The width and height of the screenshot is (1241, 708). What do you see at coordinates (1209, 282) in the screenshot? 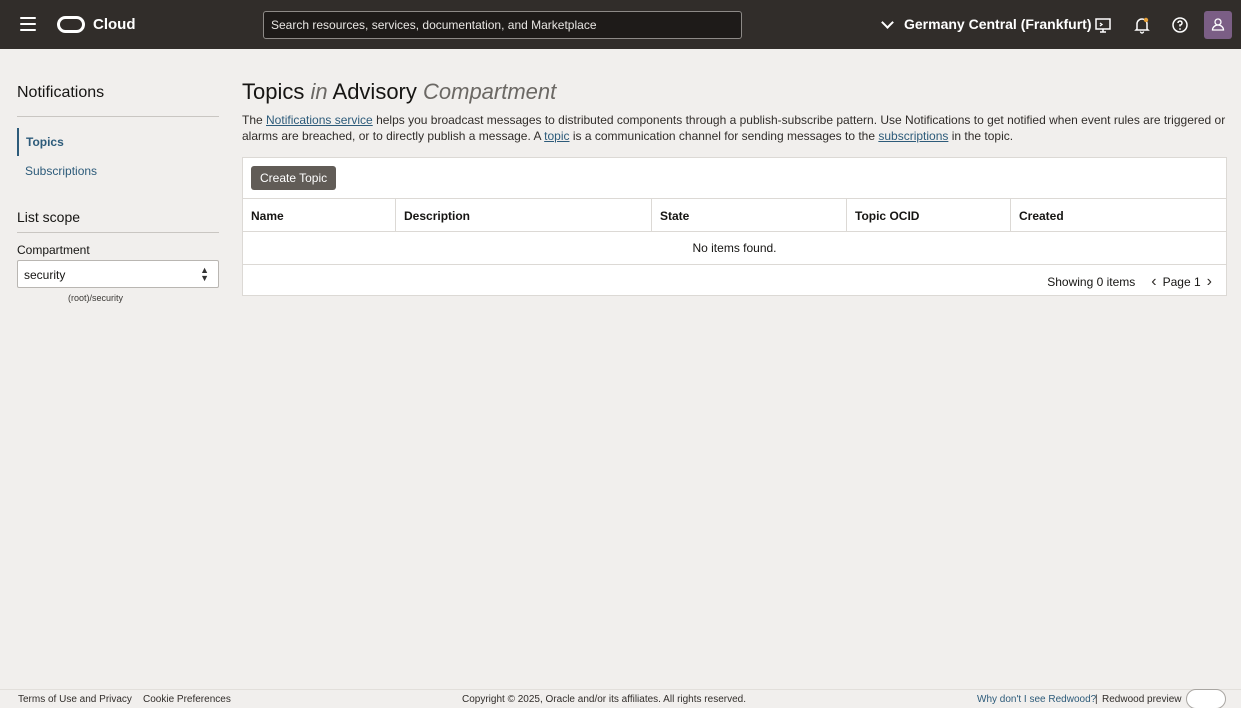
I see `next-page-icon: ›` at bounding box center [1209, 282].